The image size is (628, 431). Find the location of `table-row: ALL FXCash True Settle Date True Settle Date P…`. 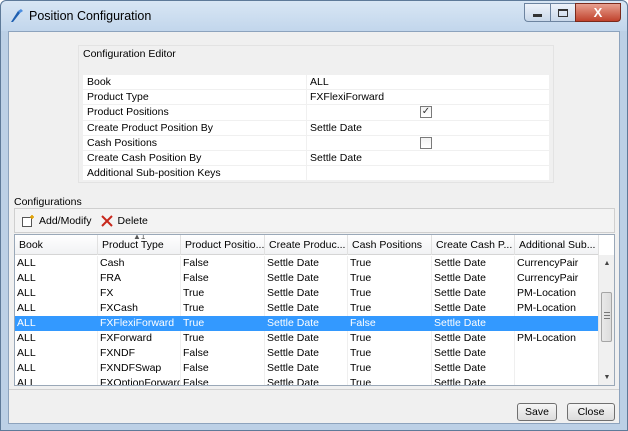

table-row: ALL FXCash True Settle Date True Settle Date P… is located at coordinates (307, 308).